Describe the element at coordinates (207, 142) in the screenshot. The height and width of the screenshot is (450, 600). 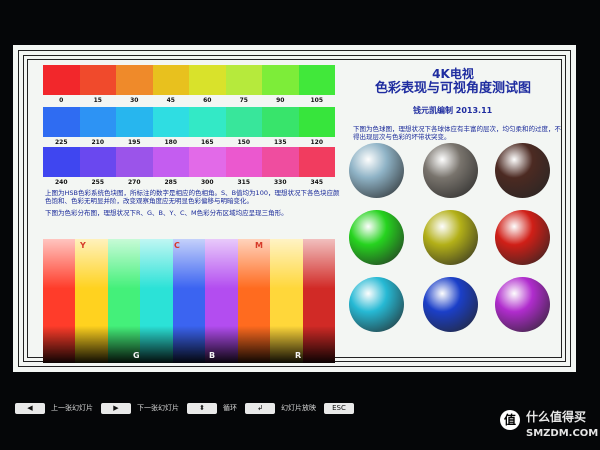
I see `hue-label: 165` at that location.